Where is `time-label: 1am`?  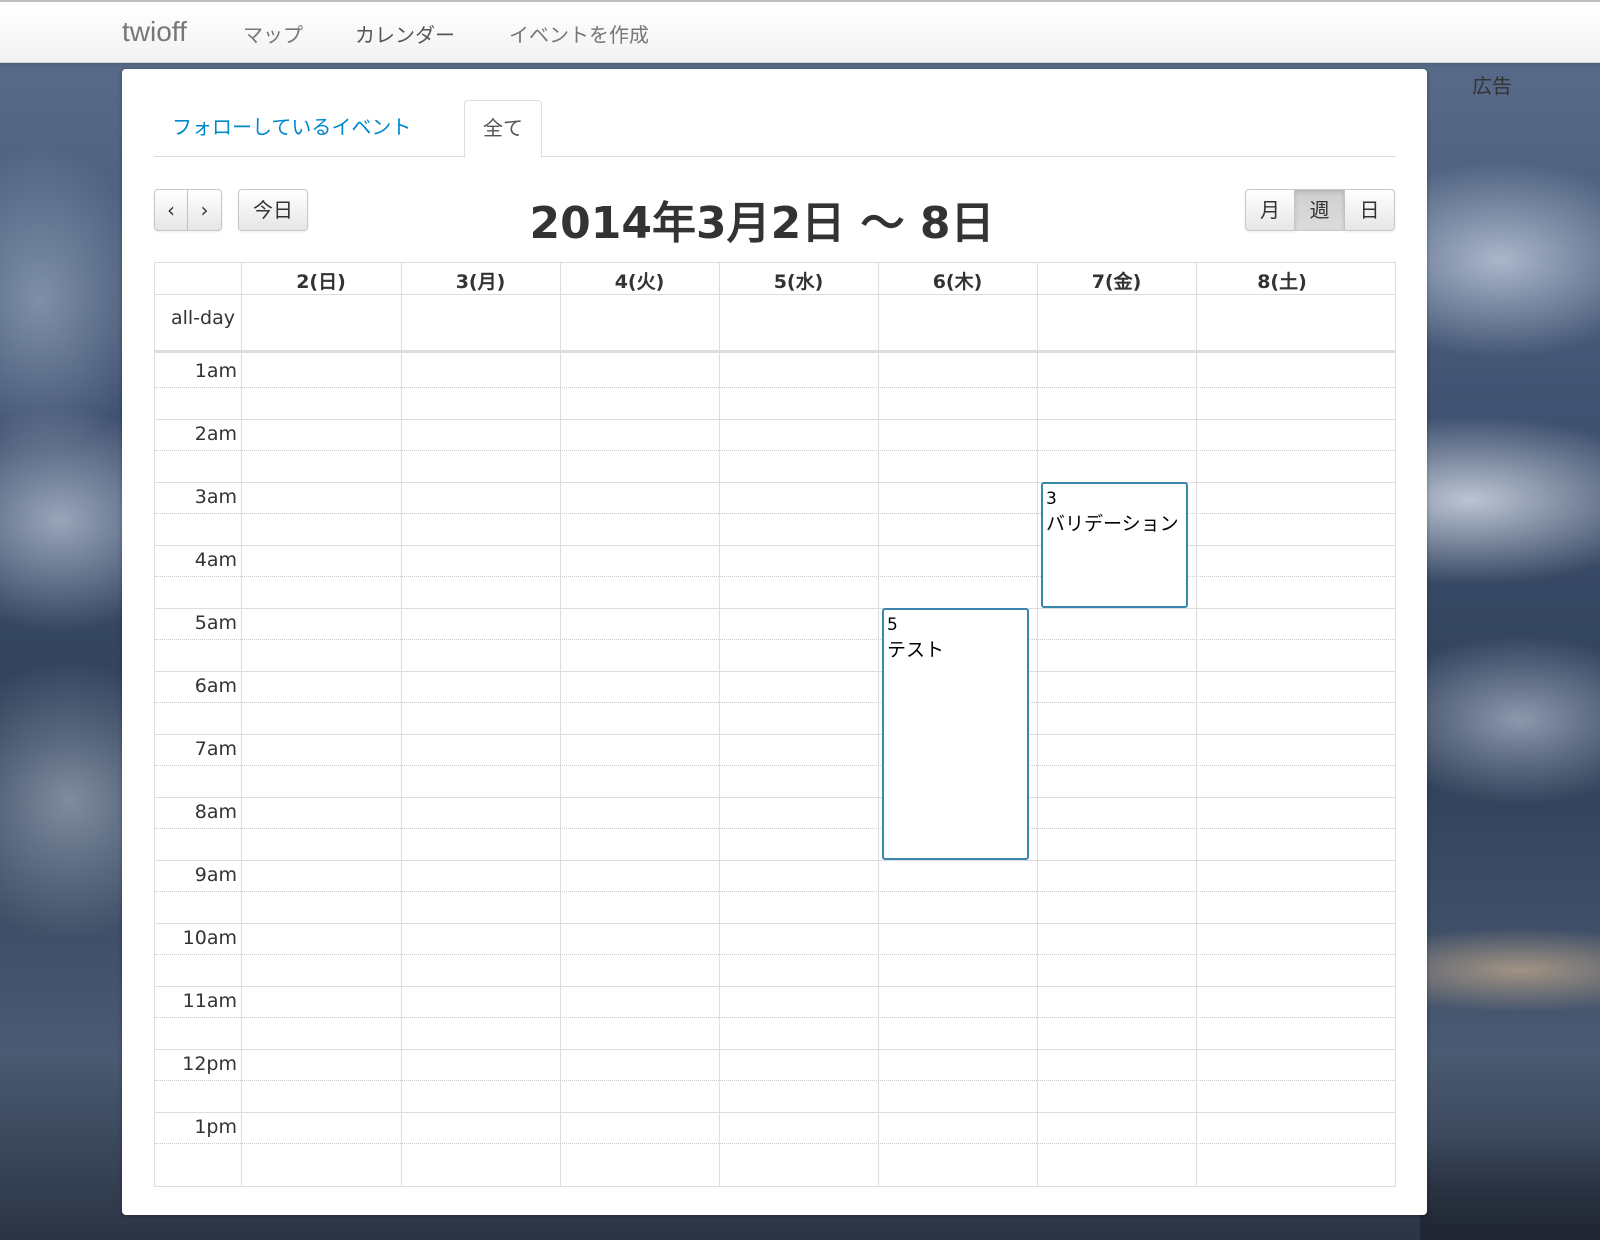 time-label: 1am is located at coordinates (215, 371).